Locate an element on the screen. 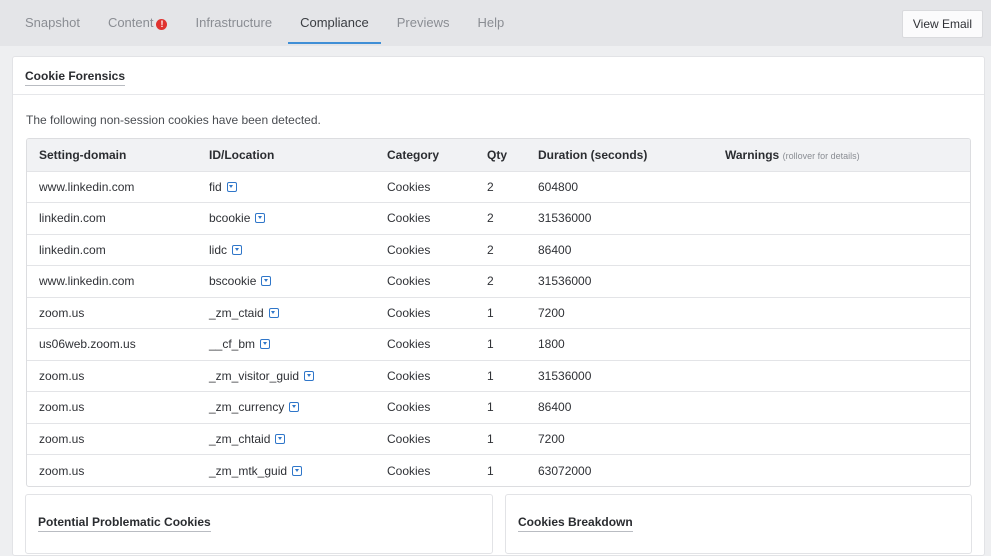 The height and width of the screenshot is (556, 991). cell-domain-text: us06web.zoom.us is located at coordinates (87, 344).